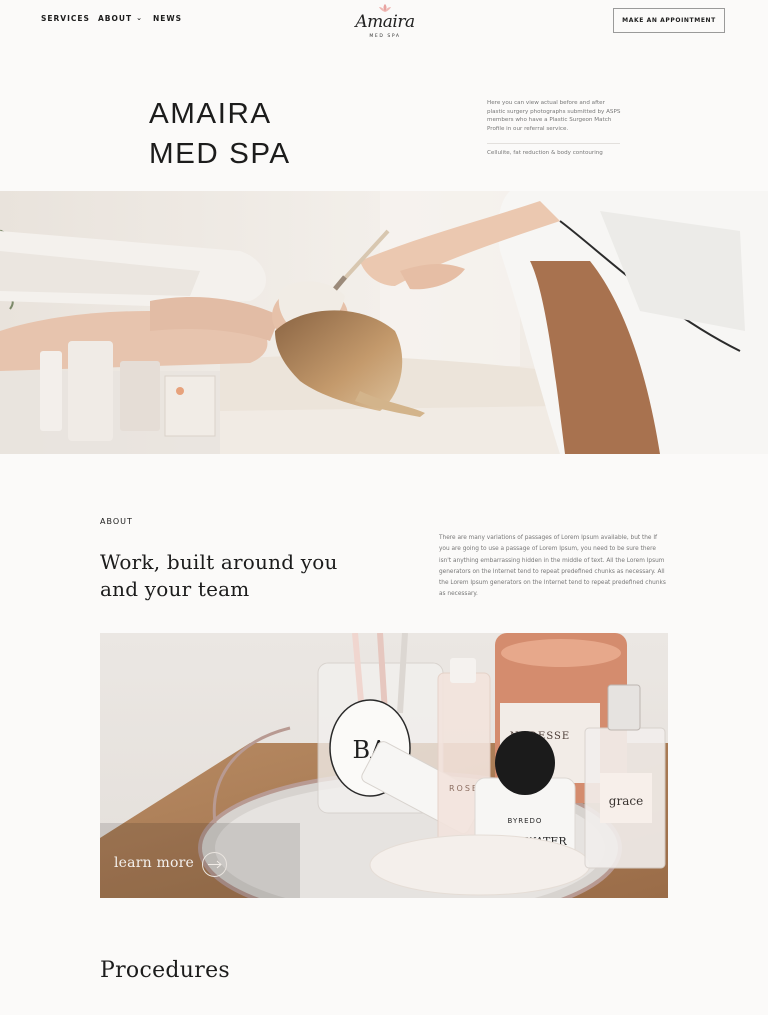  What do you see at coordinates (175, 589) in the screenshot?
I see `about-heading-line-2: and your team` at bounding box center [175, 589].